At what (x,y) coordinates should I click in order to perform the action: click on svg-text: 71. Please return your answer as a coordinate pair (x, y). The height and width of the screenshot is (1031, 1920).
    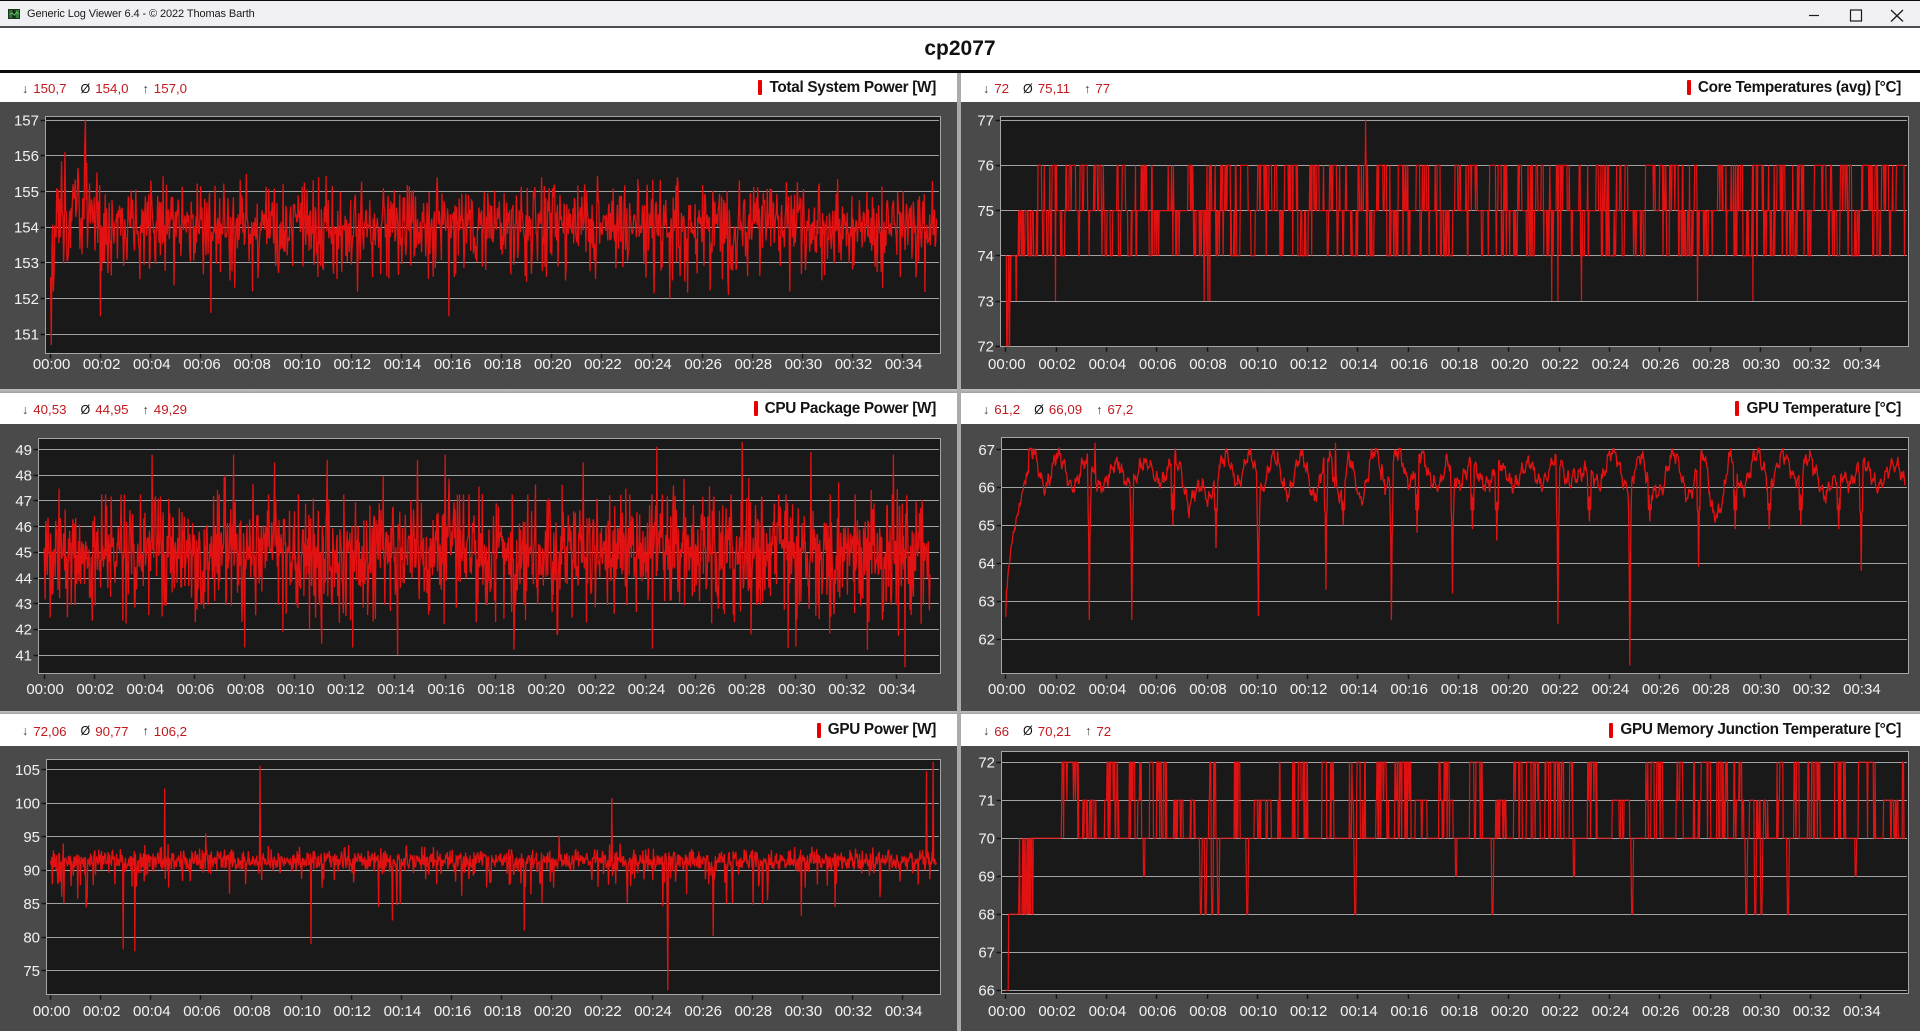
    Looking at the image, I should click on (986, 801).